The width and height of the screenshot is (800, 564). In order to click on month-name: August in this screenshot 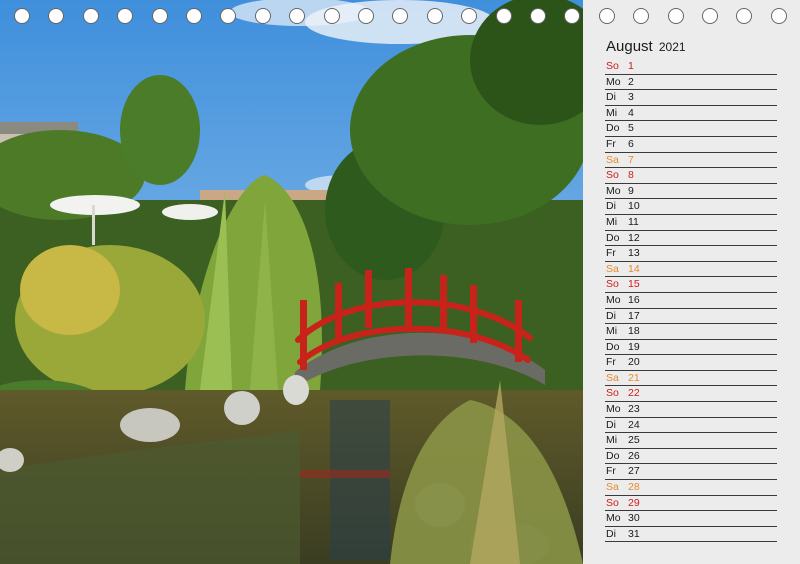, I will do `click(629, 46)`.